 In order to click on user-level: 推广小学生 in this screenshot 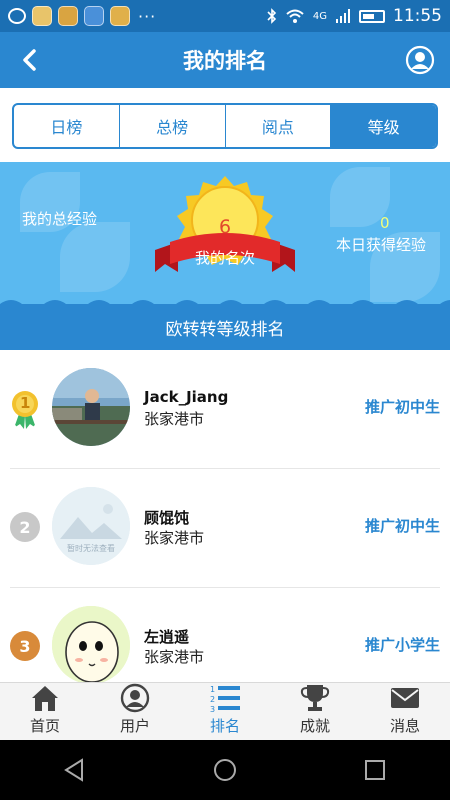, I will do `click(402, 645)`.